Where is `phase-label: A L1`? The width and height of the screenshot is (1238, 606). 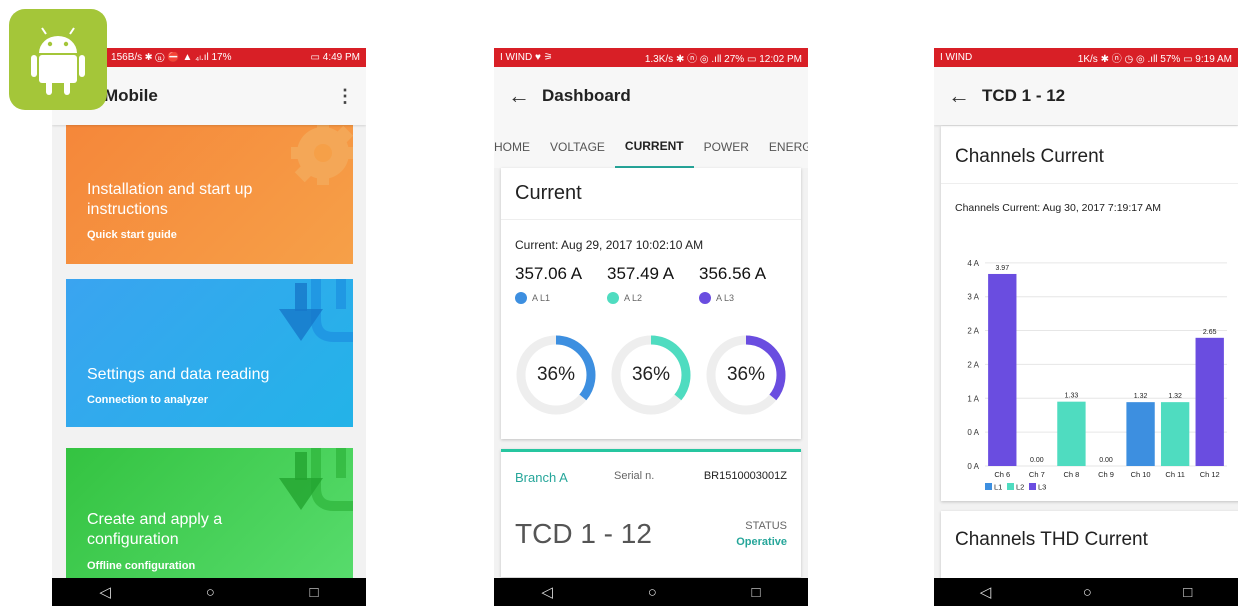
phase-label: A L1 is located at coordinates (541, 298).